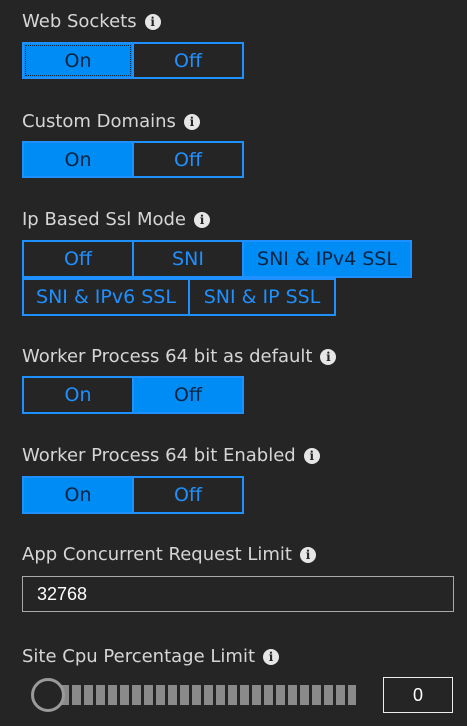 The width and height of the screenshot is (467, 726). What do you see at coordinates (188, 259) in the screenshot?
I see `ssl-mode-sni-button: SNI` at bounding box center [188, 259].